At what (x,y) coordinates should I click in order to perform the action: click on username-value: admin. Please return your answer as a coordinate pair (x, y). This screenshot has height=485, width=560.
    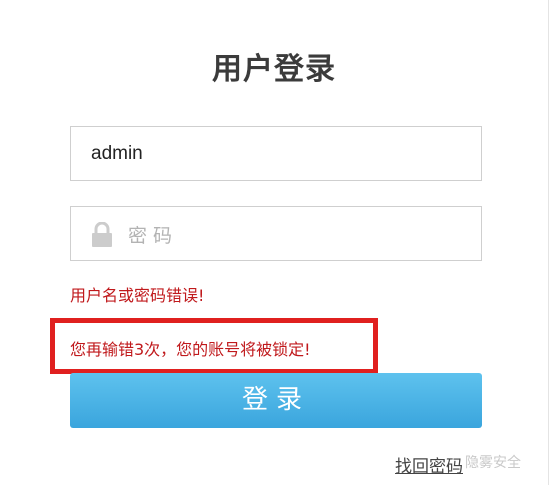
    Looking at the image, I should click on (117, 153).